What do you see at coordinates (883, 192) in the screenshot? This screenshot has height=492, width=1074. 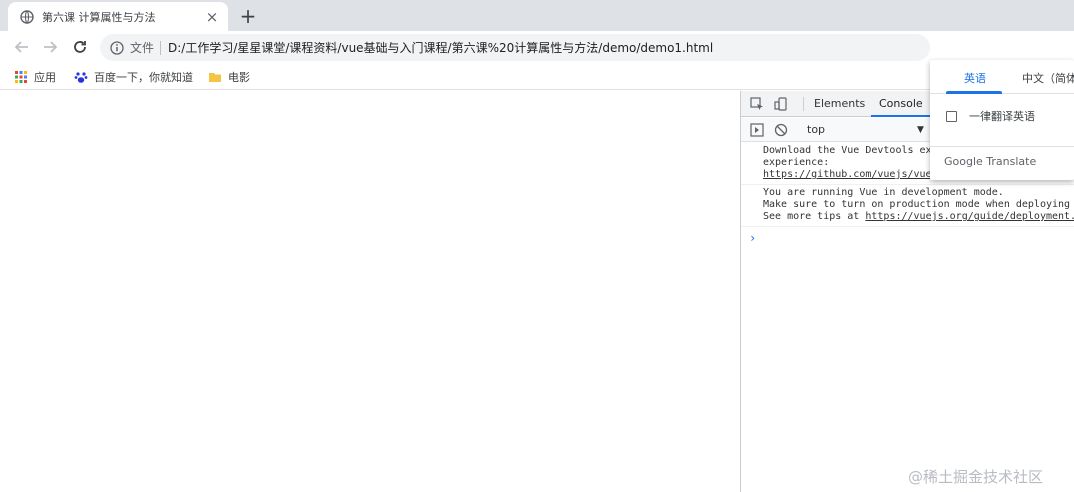 I see `console-line: You are running Vue in development mode.` at bounding box center [883, 192].